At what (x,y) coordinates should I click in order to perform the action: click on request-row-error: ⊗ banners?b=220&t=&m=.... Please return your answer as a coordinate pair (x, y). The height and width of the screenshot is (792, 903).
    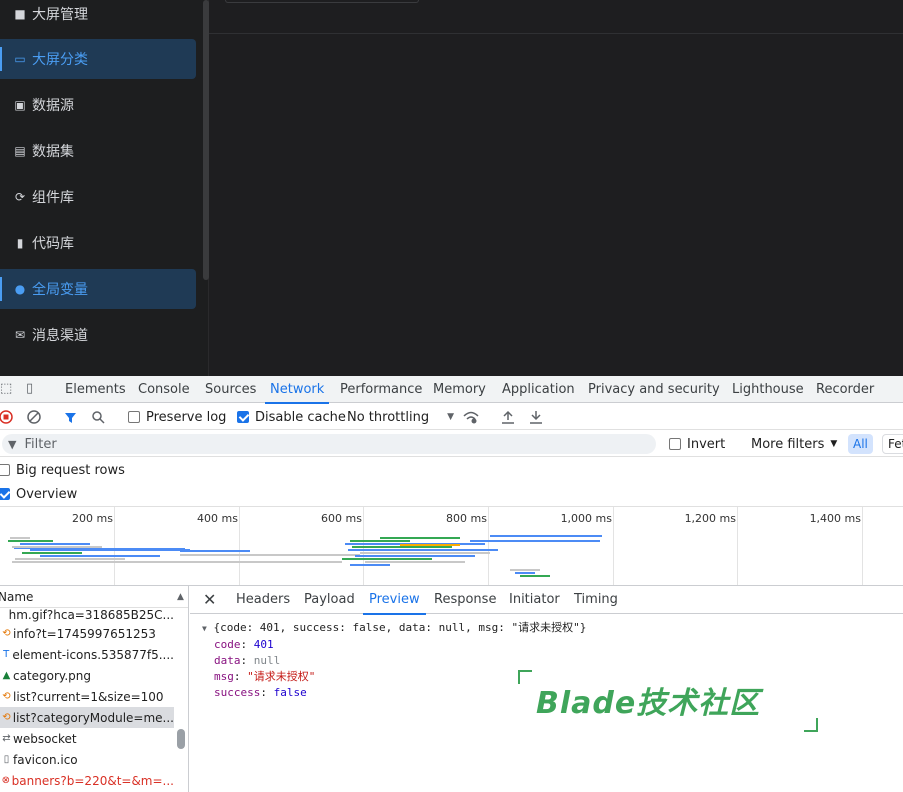
    Looking at the image, I should click on (87, 780).